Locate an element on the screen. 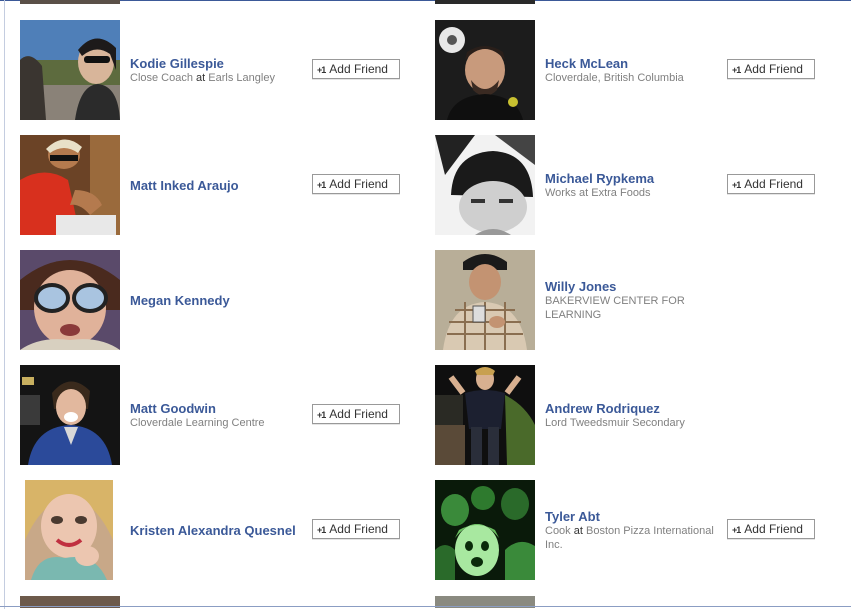 This screenshot has width=851, height=609. top-border is located at coordinates (425, 0).